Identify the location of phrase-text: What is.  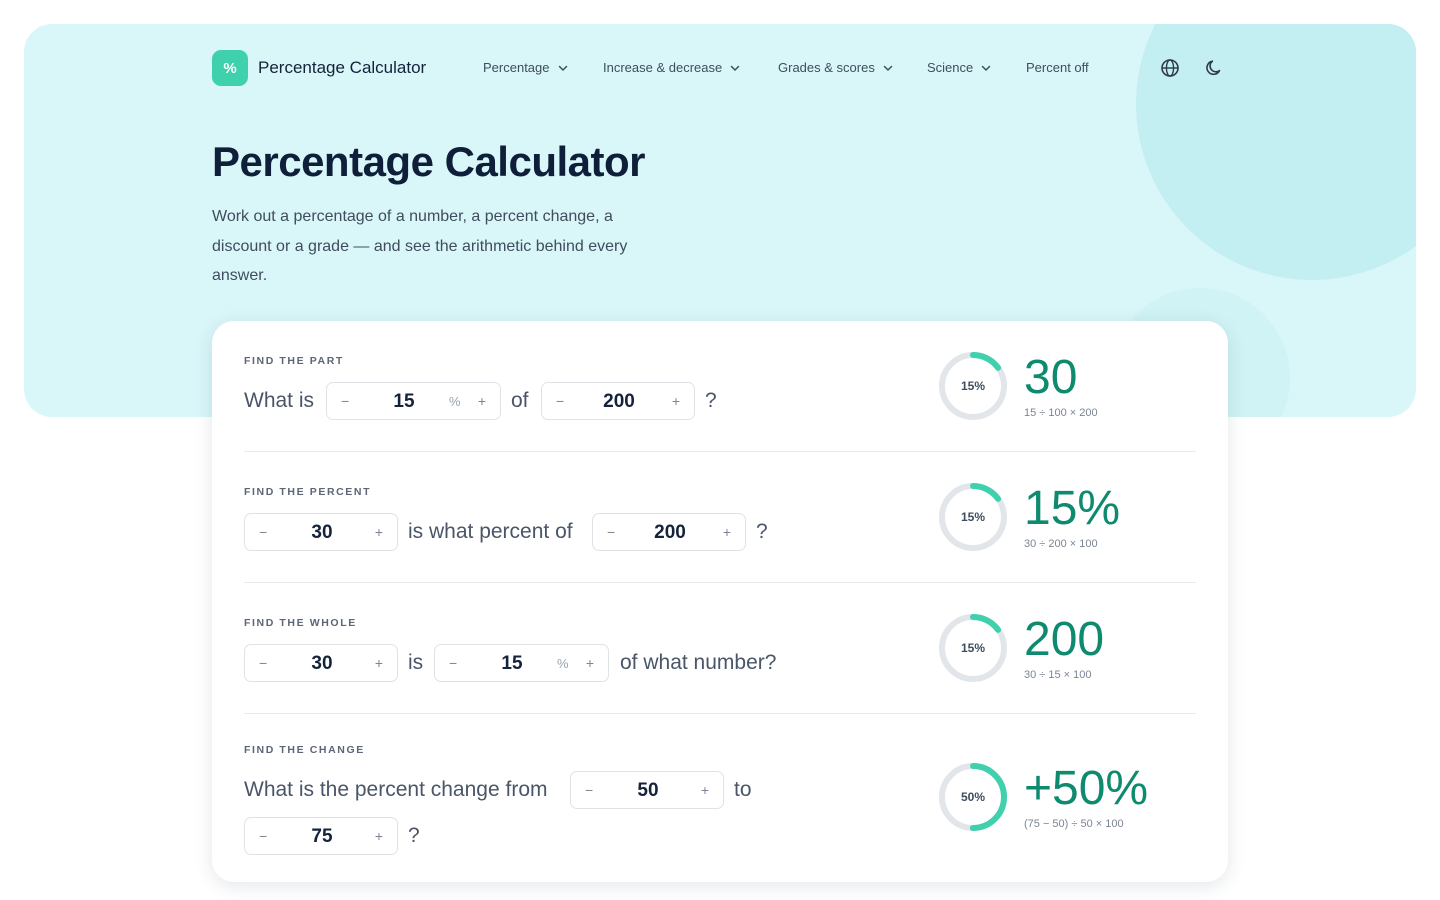
(279, 400).